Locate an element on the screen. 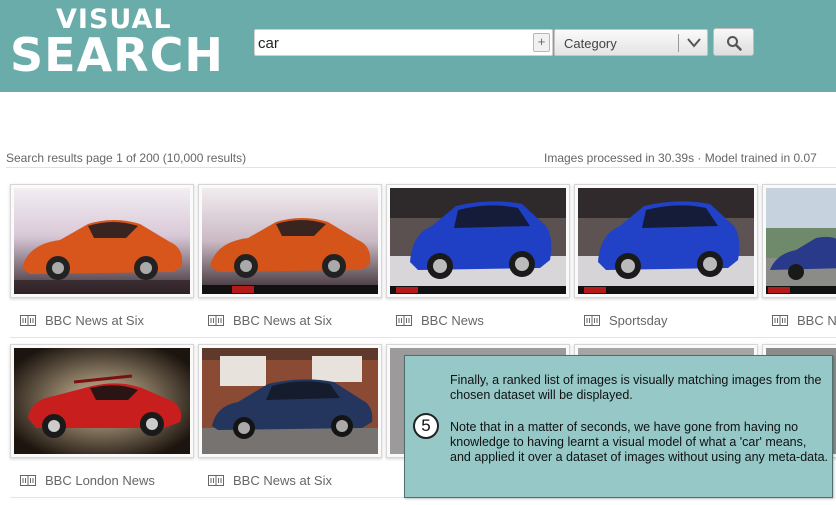  category-dropdown: Category is located at coordinates (631, 42).